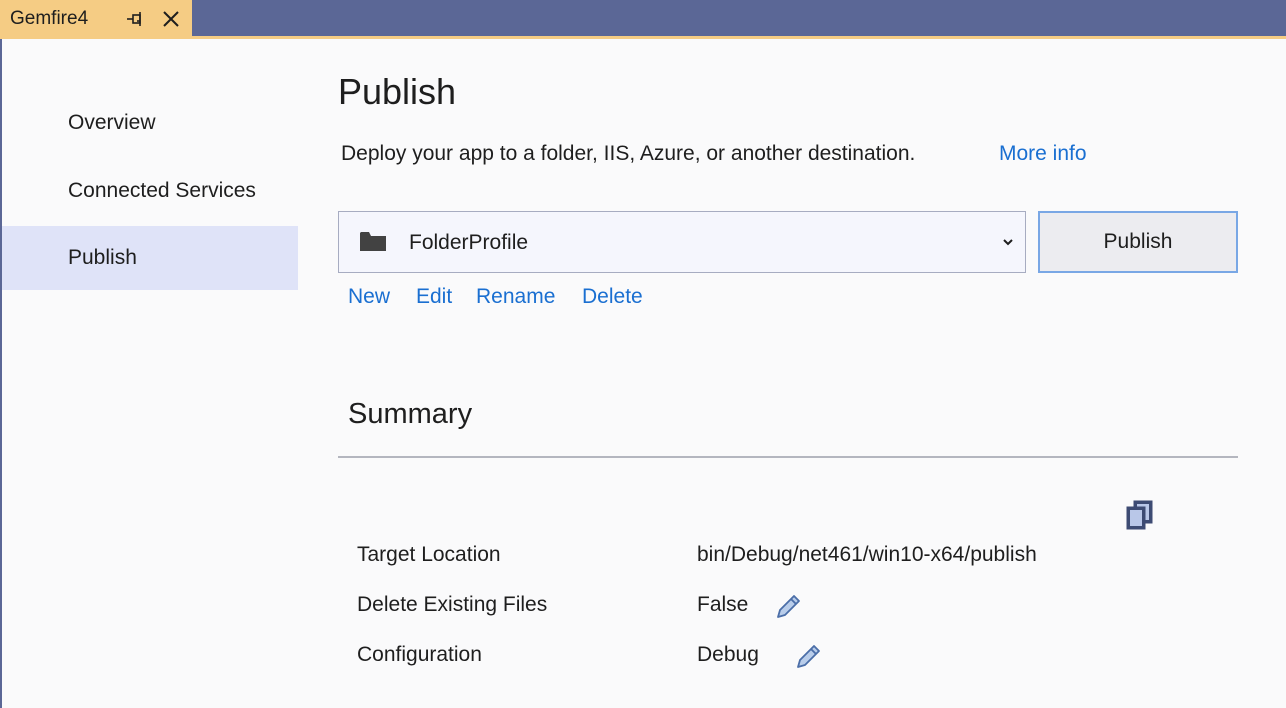  What do you see at coordinates (112, 122) in the screenshot?
I see `sidebar-item-label: Overview` at bounding box center [112, 122].